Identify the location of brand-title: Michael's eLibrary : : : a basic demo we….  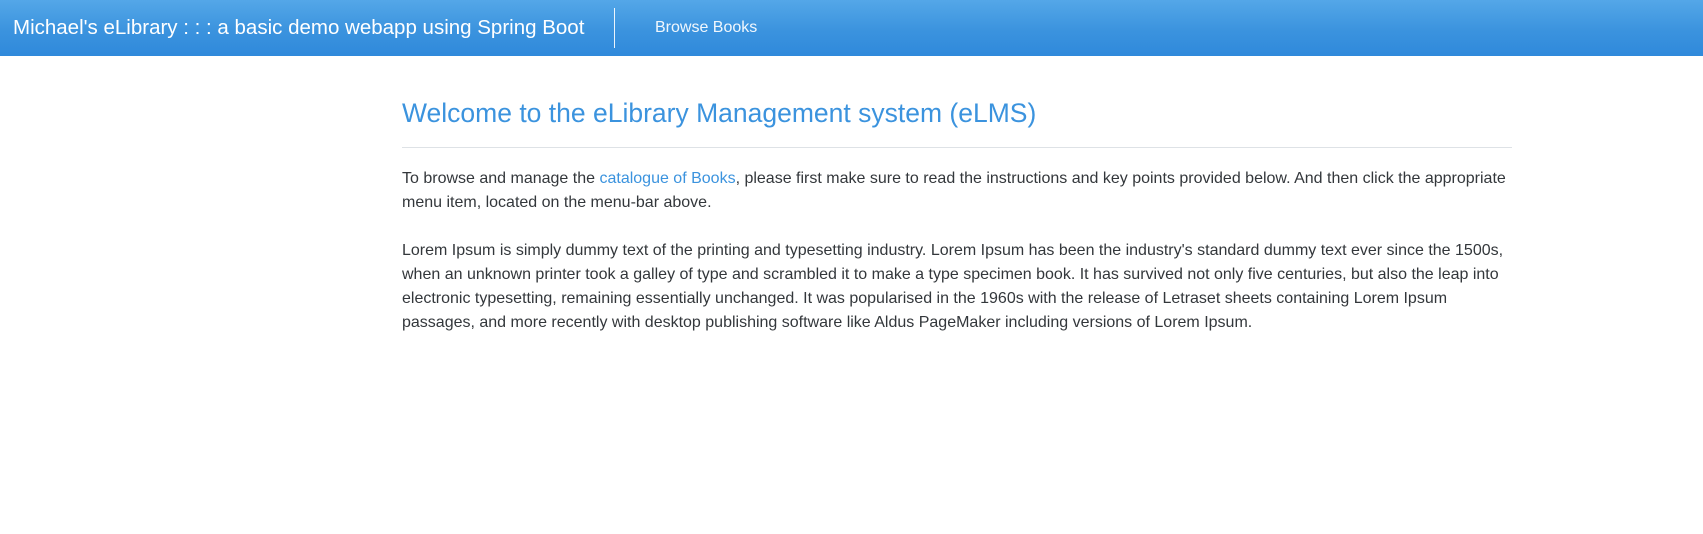
(298, 28).